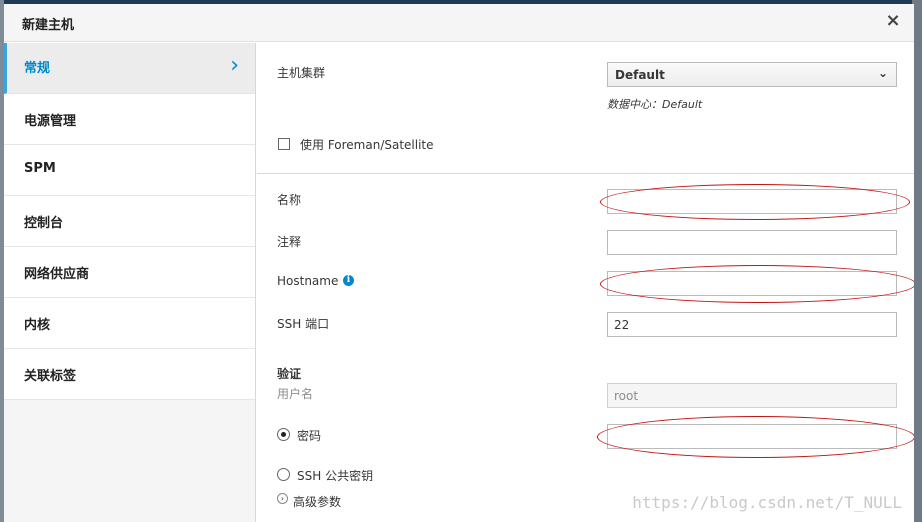  I want to click on sidebar-item-label: 电源管理, so click(50, 121).